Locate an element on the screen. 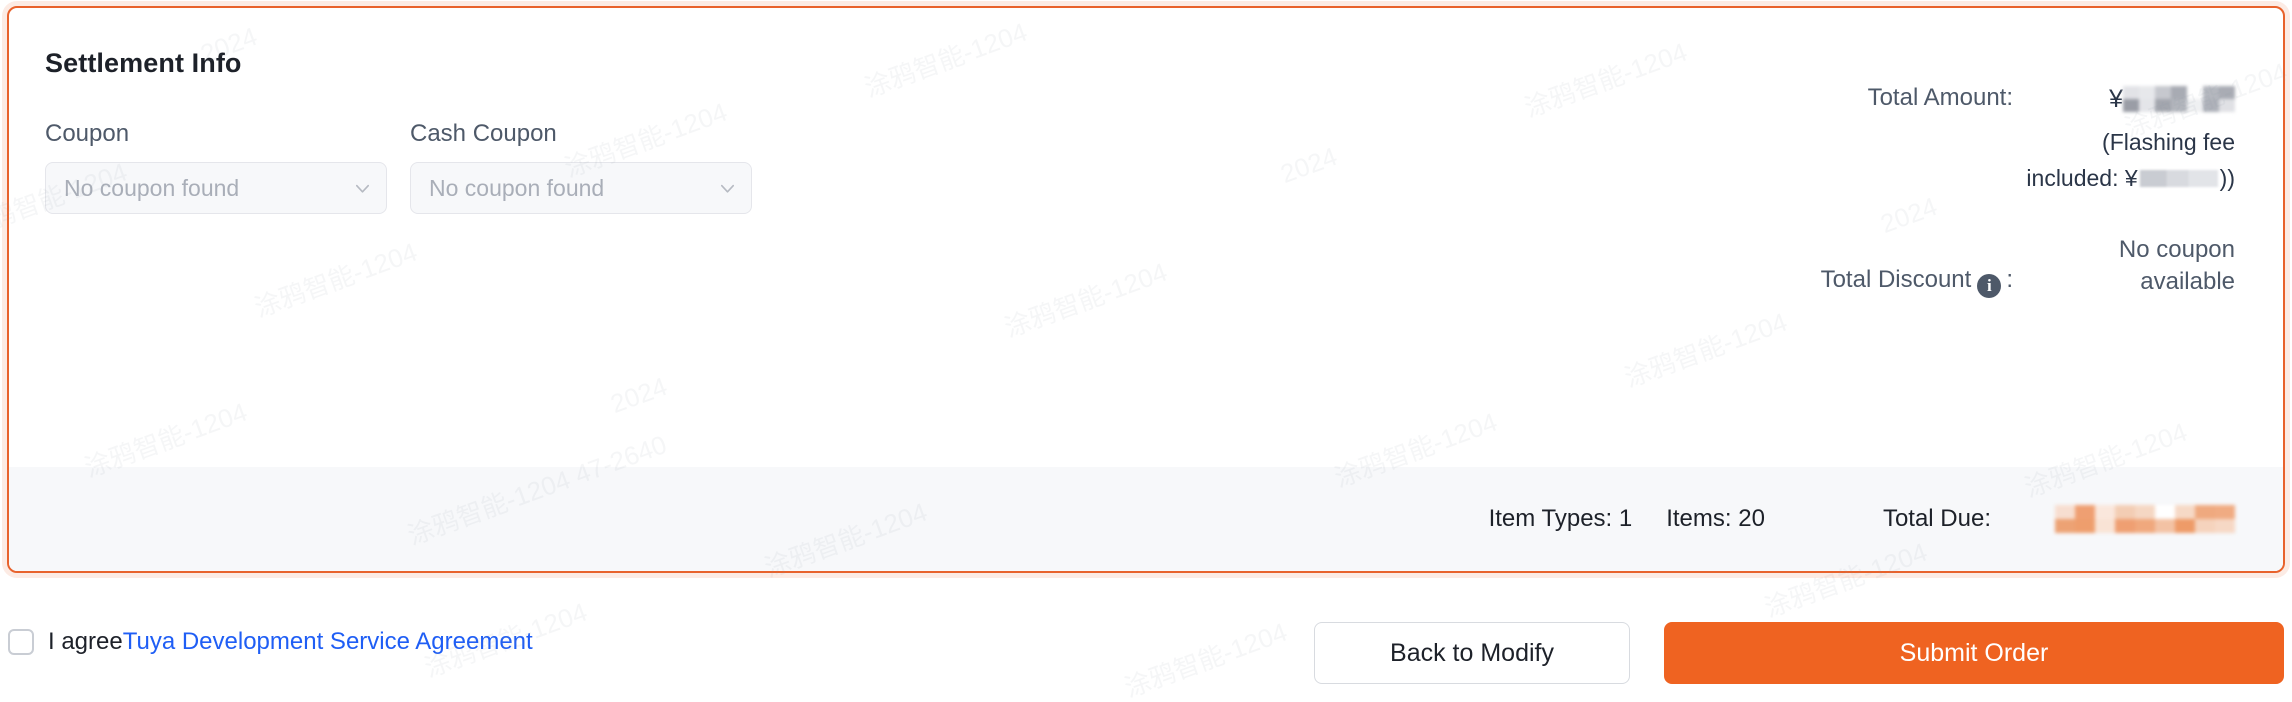 The image size is (2292, 702). total-amount-label: Total Amount: is located at coordinates (1940, 97).